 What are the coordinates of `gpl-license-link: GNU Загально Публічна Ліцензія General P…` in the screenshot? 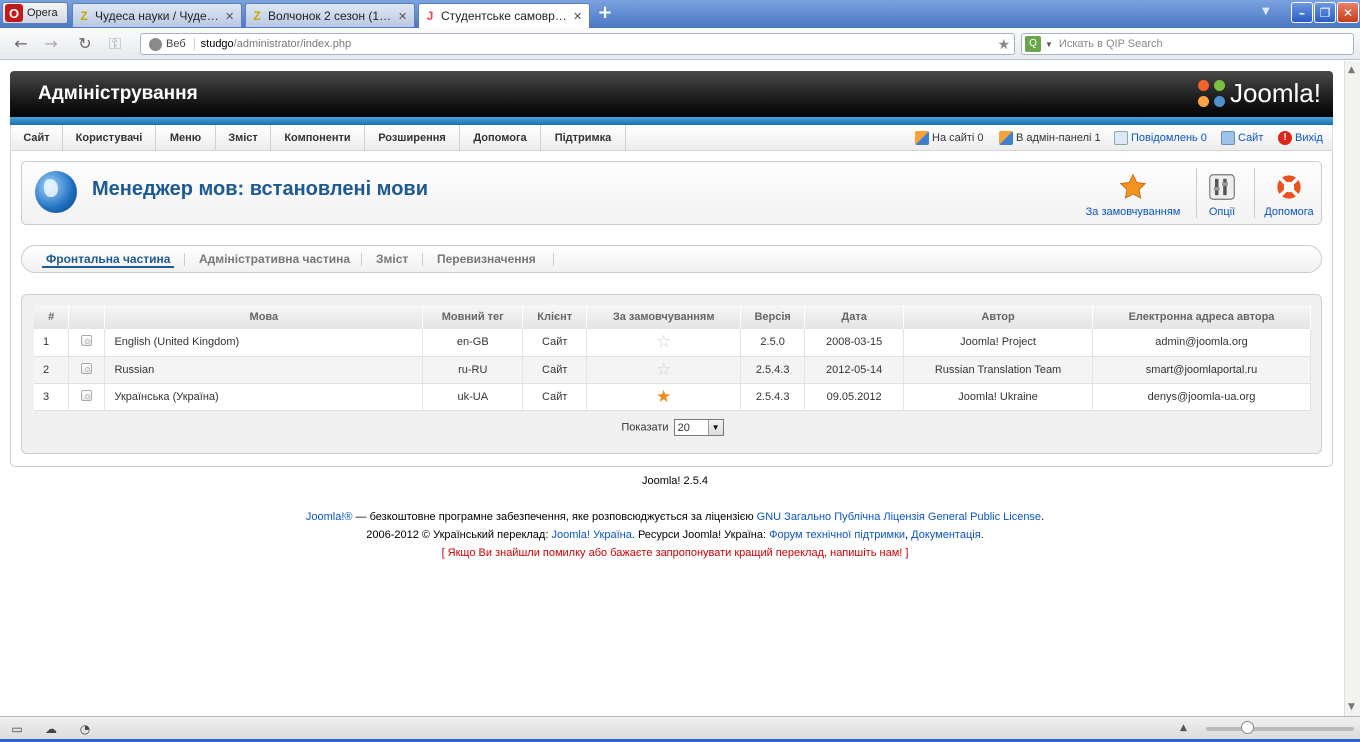 It's located at (899, 517).